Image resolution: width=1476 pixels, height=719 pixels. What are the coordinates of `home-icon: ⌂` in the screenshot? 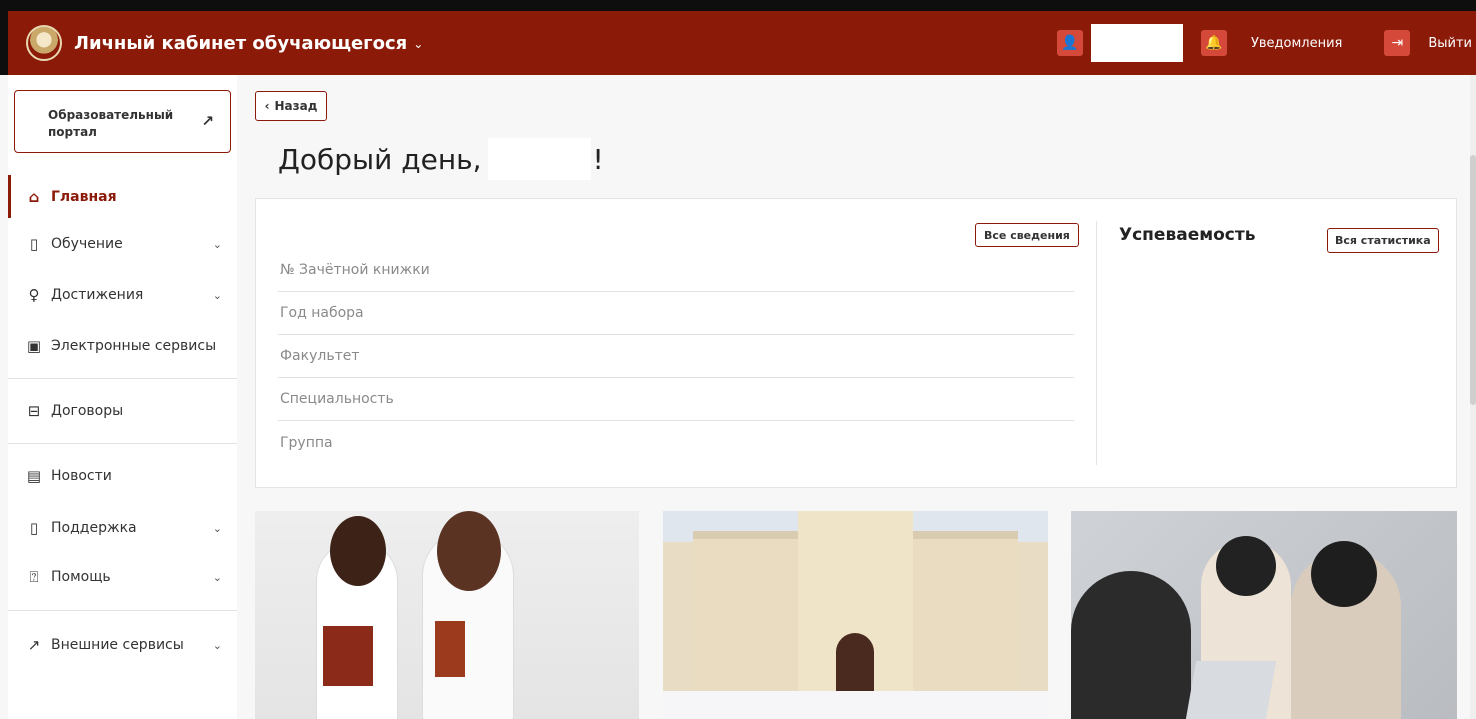 It's located at (34, 196).